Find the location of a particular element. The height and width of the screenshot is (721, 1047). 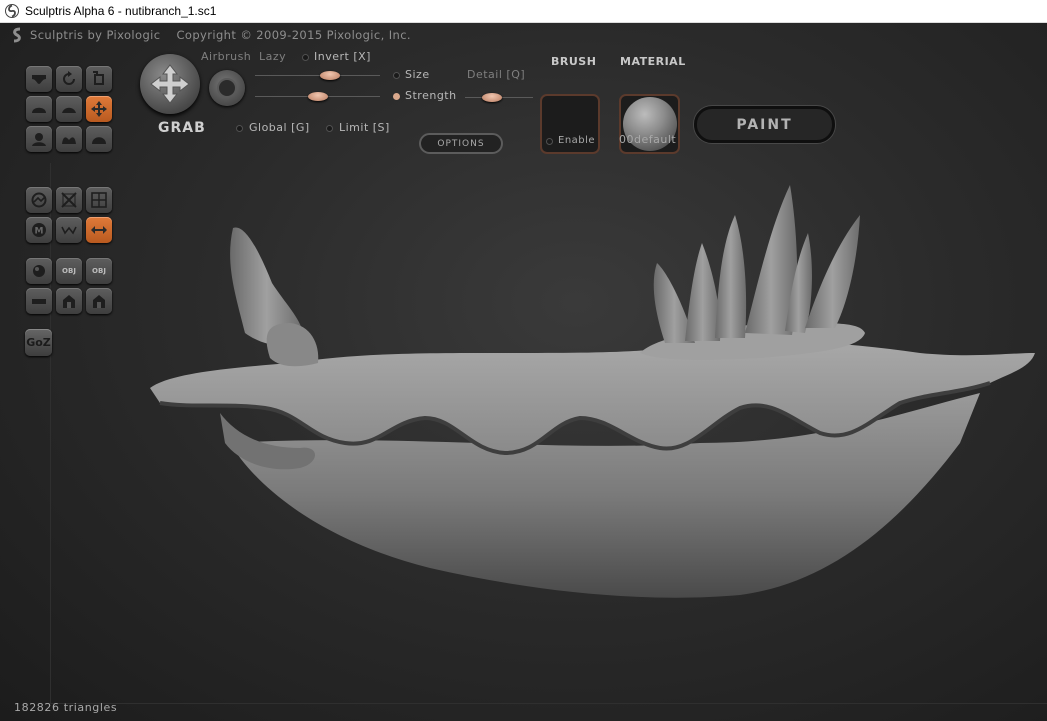

airbrush-label: Airbrush is located at coordinates (226, 56).